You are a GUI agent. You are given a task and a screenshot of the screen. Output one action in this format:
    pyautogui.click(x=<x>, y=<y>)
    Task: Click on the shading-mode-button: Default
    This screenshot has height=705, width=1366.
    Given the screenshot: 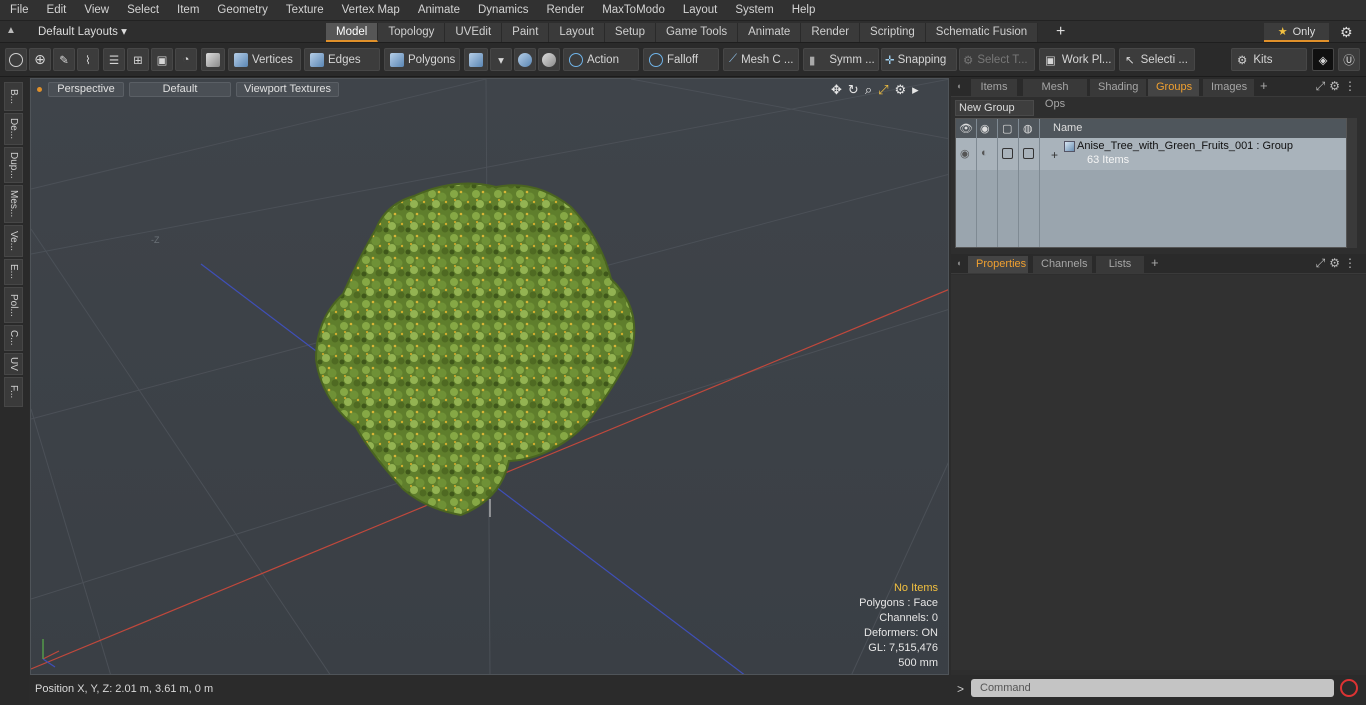 What is the action you would take?
    pyautogui.click(x=180, y=89)
    